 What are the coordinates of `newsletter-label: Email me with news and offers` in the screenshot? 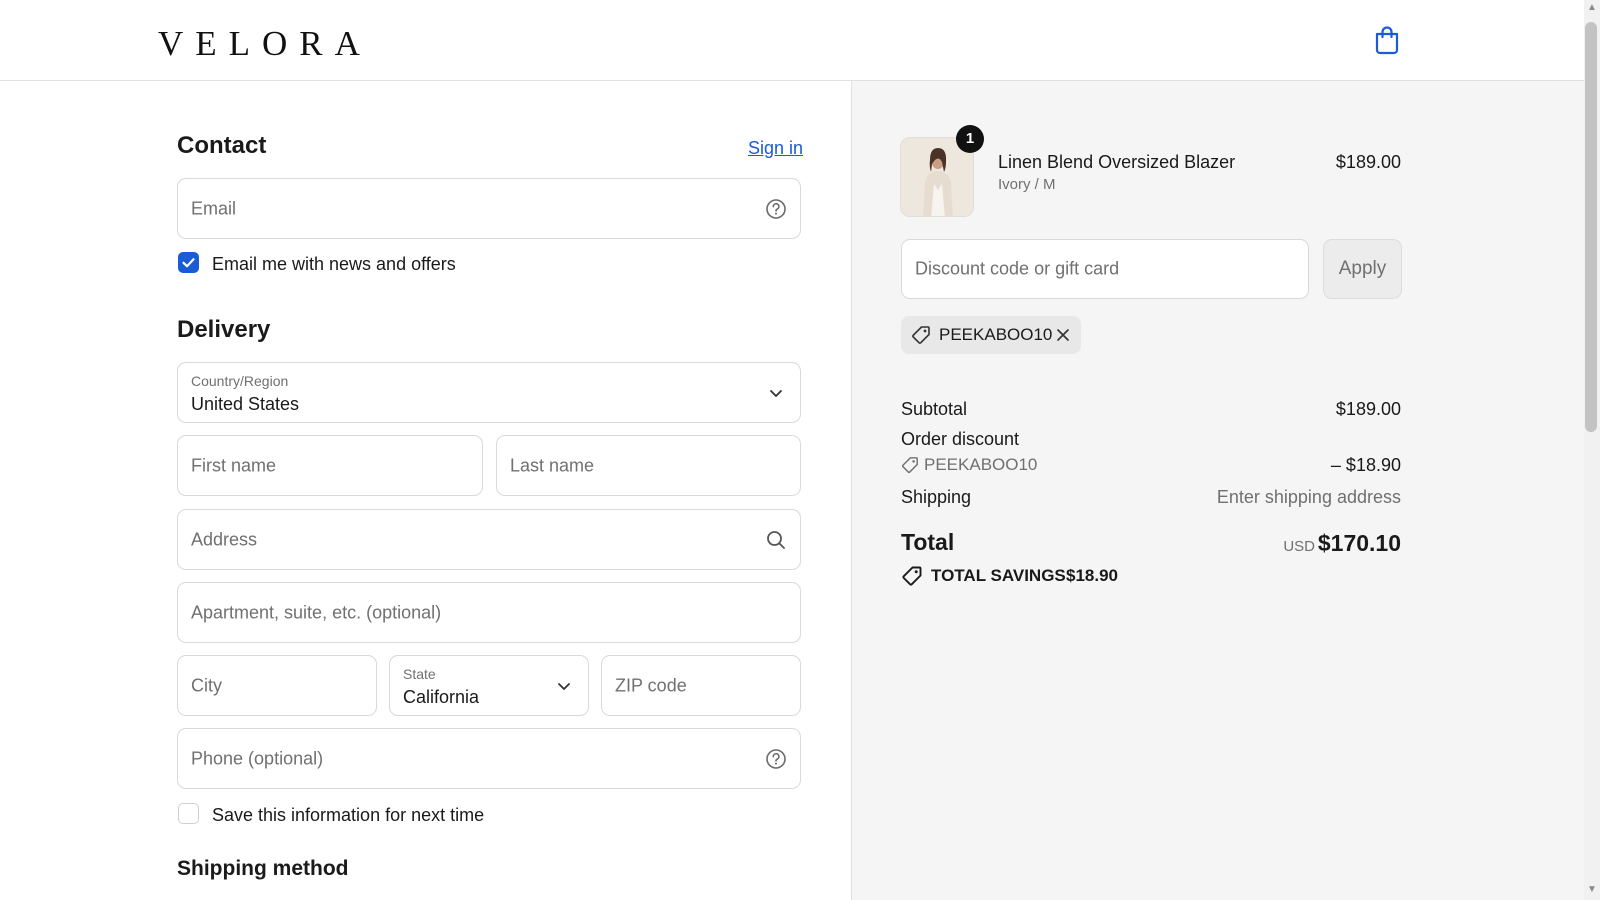 It's located at (334, 264).